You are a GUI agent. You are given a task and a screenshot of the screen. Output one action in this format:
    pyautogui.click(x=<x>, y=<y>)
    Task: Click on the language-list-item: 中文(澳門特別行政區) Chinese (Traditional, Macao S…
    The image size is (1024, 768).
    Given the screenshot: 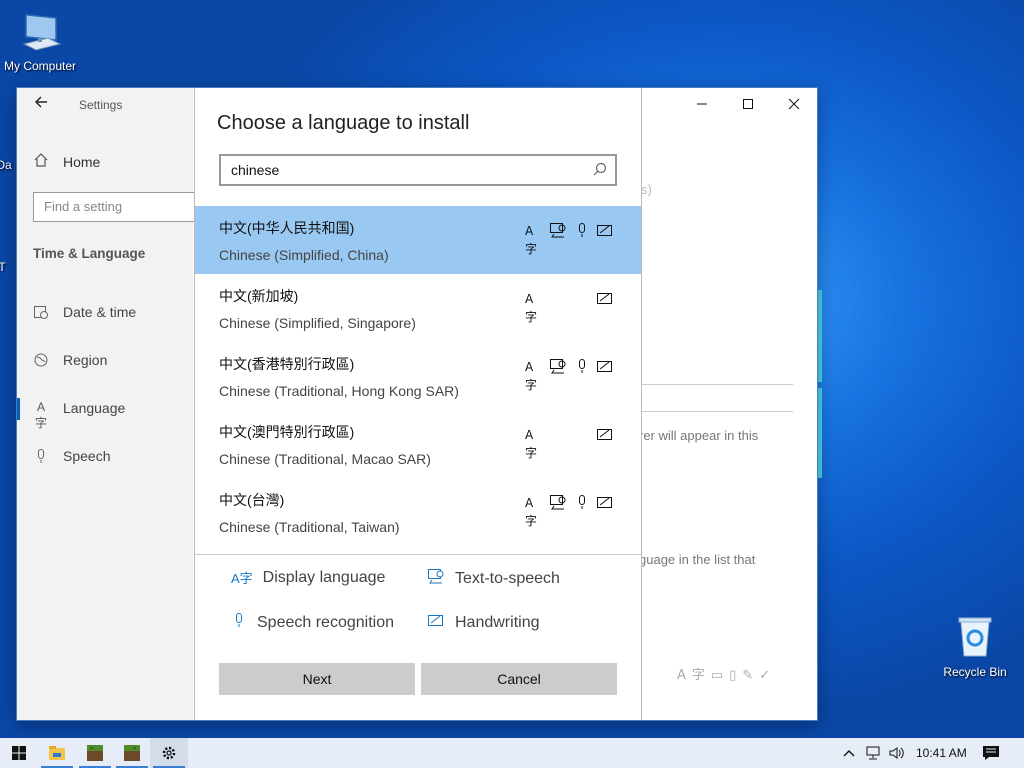 What is the action you would take?
    pyautogui.click(x=418, y=444)
    